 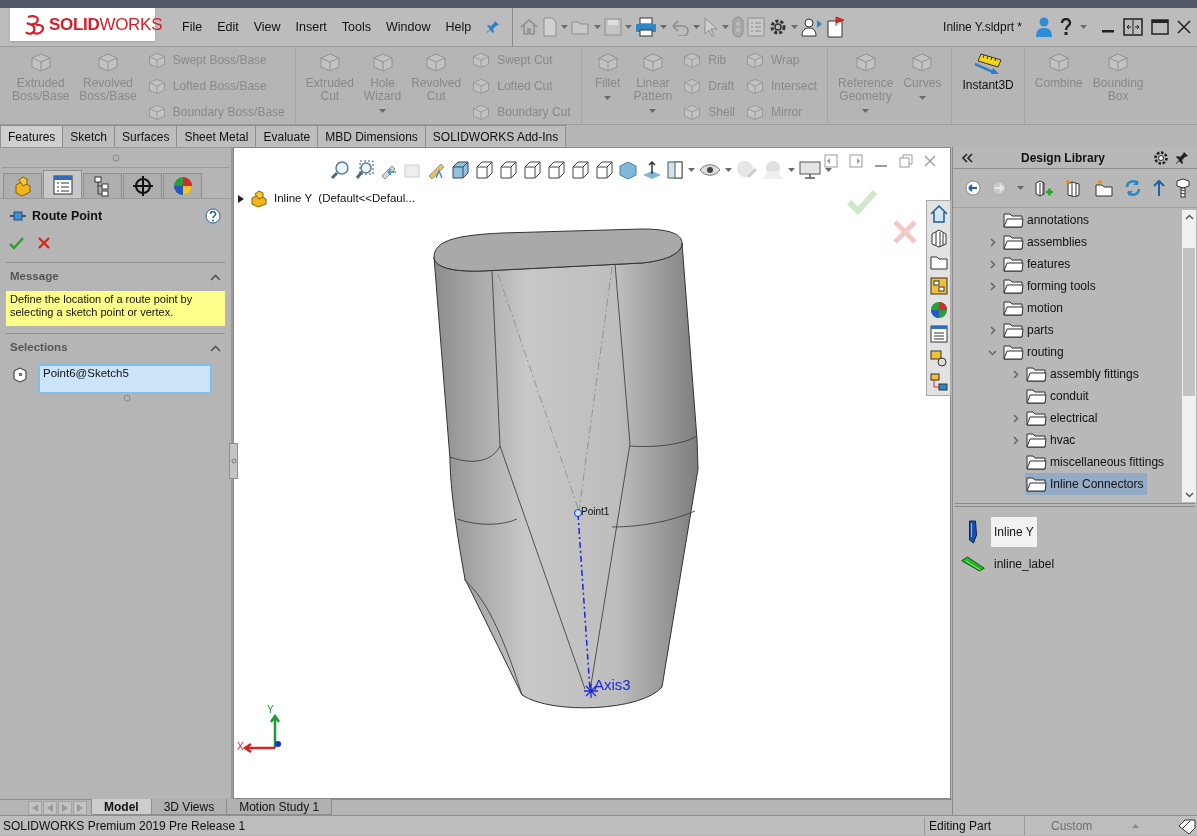 I want to click on checkmark-icon, so click(x=16, y=243).